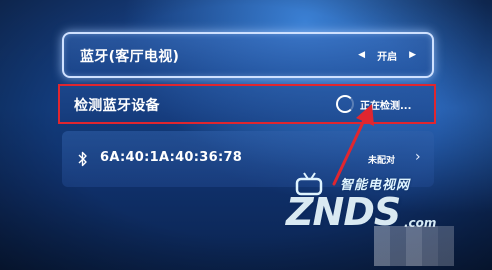  I want to click on bluetooth-value-selector: ◀ 开启 ▶, so click(387, 55).